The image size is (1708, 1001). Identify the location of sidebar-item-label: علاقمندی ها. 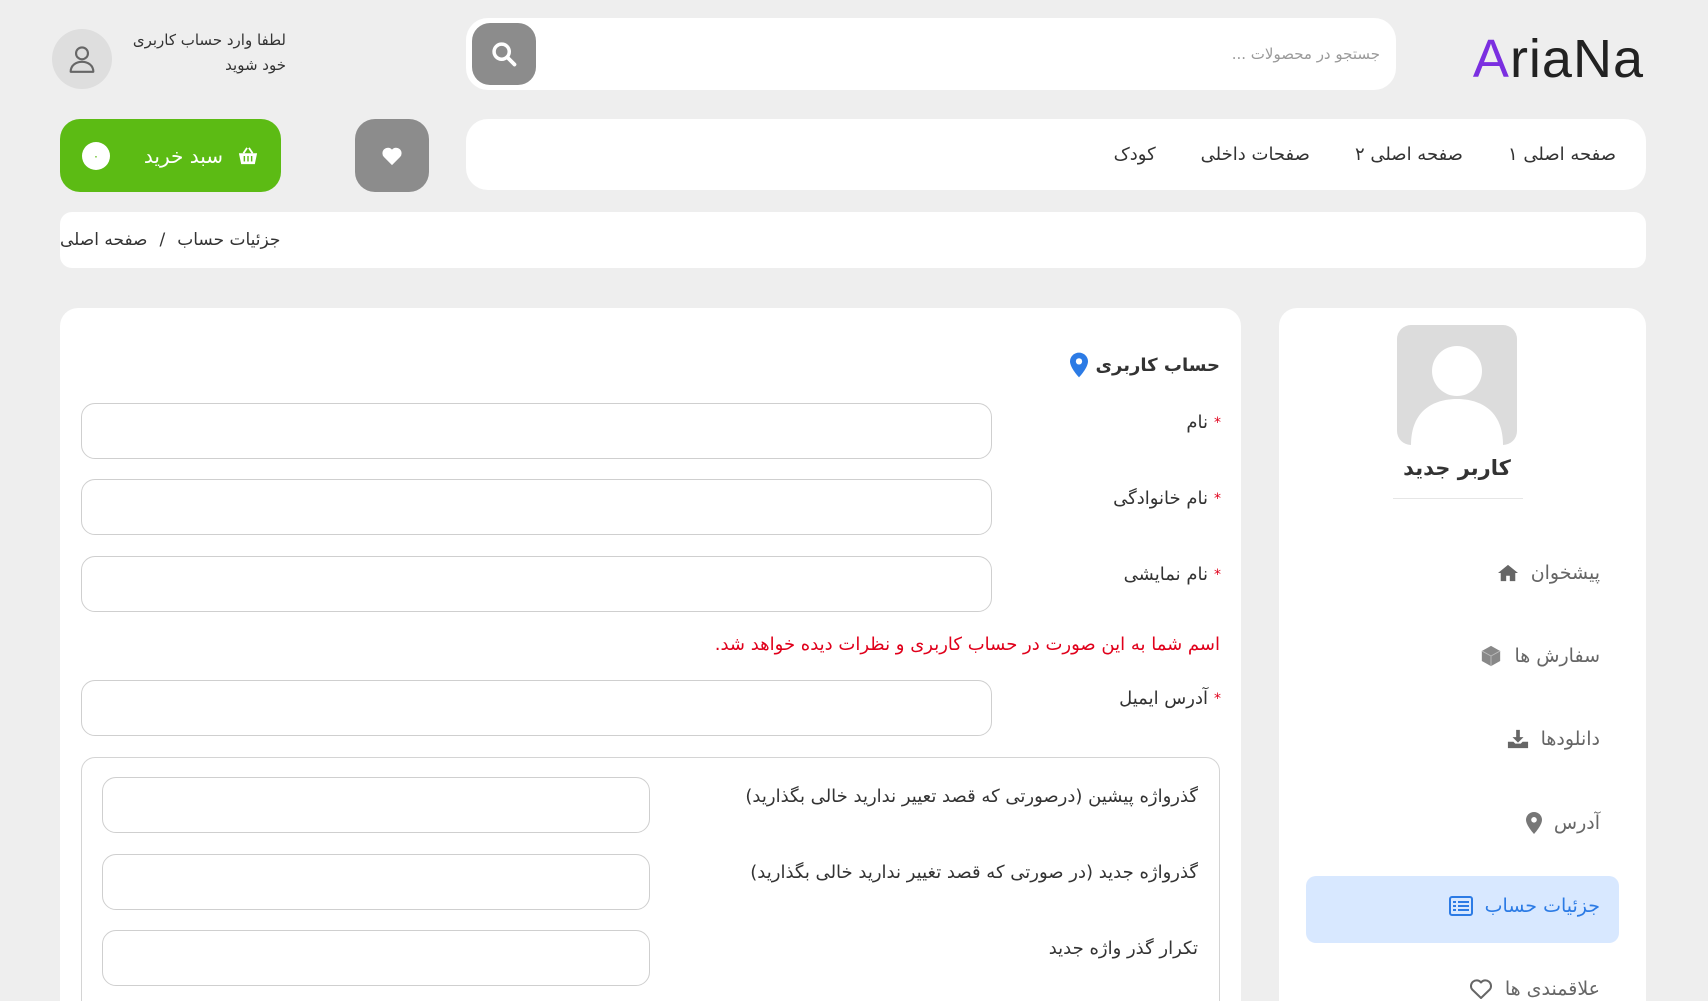
(1552, 989).